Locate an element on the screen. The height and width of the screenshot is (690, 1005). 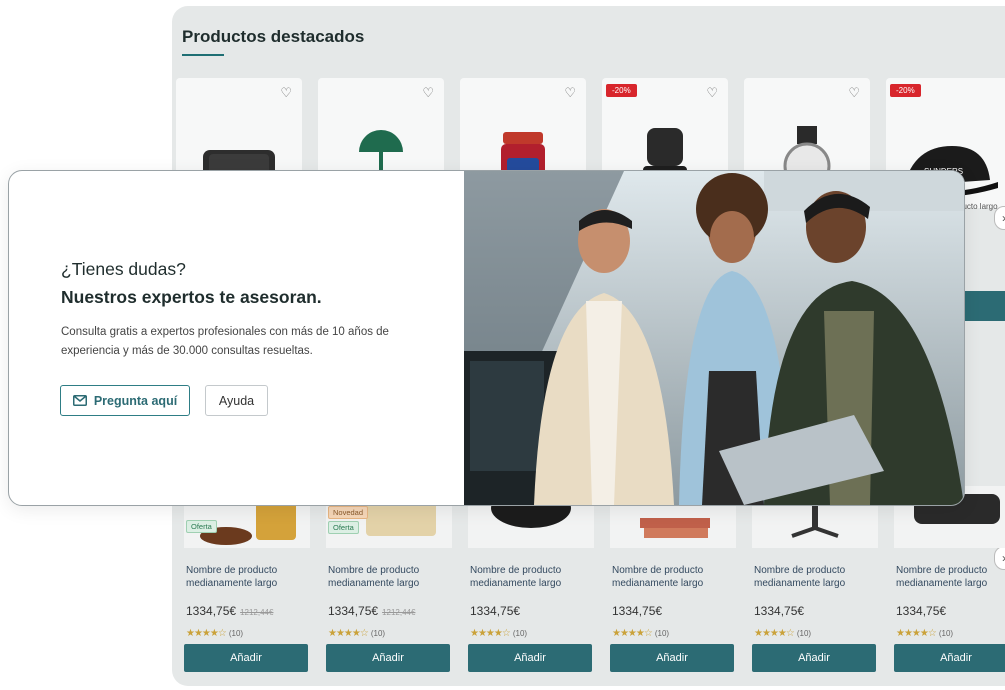
badge-group: Novedad Oferta is located at coordinates (348, 521).